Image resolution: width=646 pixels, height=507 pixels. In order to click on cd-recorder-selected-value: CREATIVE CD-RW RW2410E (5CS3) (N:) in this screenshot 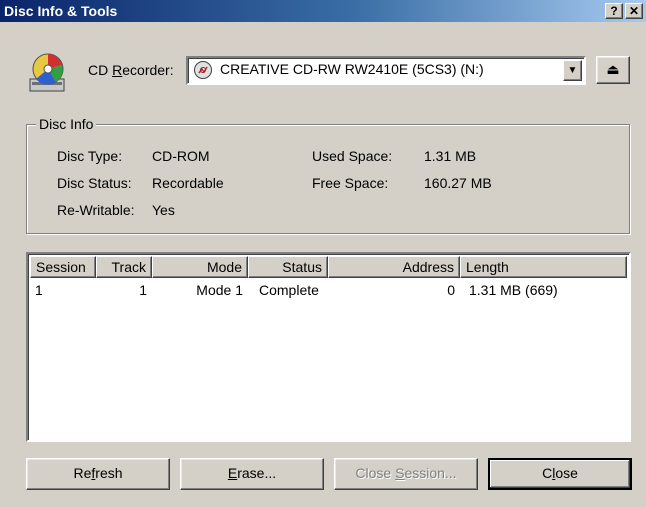, I will do `click(352, 69)`.